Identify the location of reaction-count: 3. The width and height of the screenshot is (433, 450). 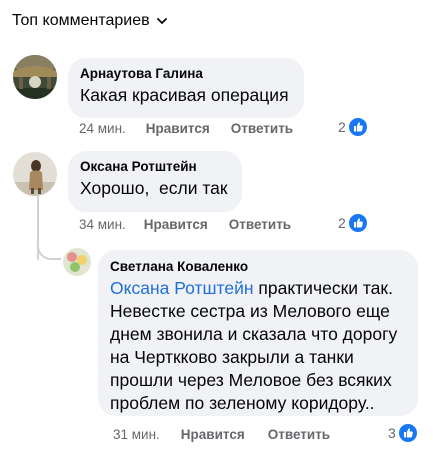
(402, 433).